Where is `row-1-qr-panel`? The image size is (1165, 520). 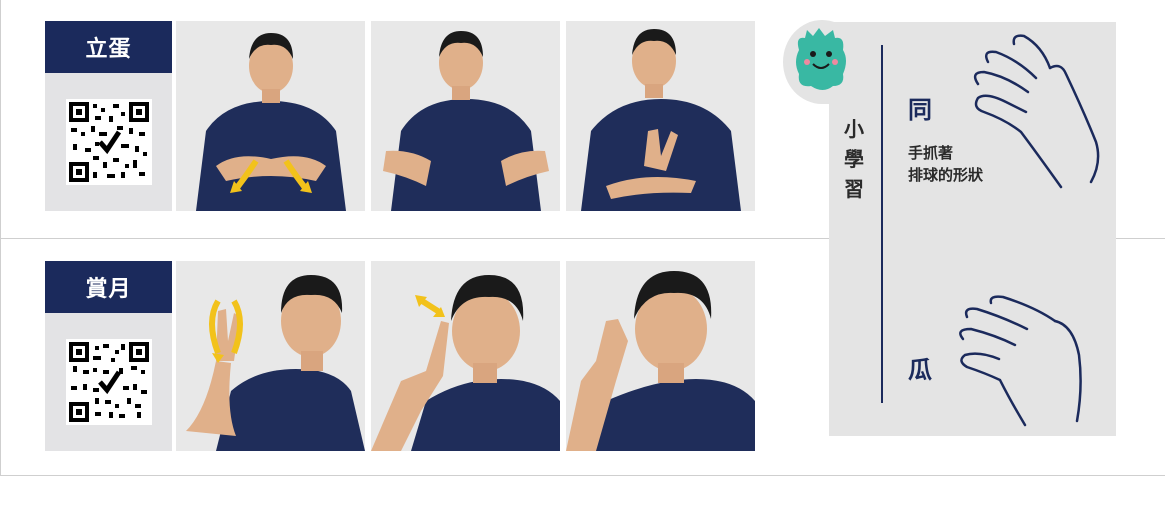
row-1-qr-panel is located at coordinates (108, 142).